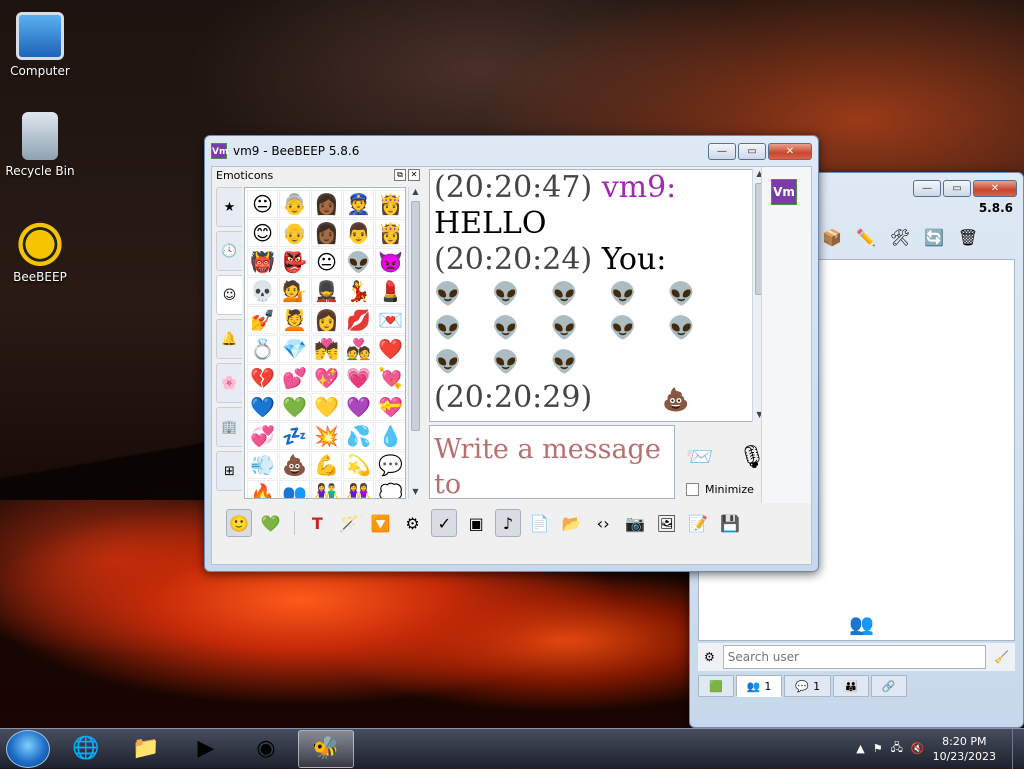 The width and height of the screenshot is (1024, 769). What do you see at coordinates (40, 45) in the screenshot?
I see `desktop-icon-computer: Computer` at bounding box center [40, 45].